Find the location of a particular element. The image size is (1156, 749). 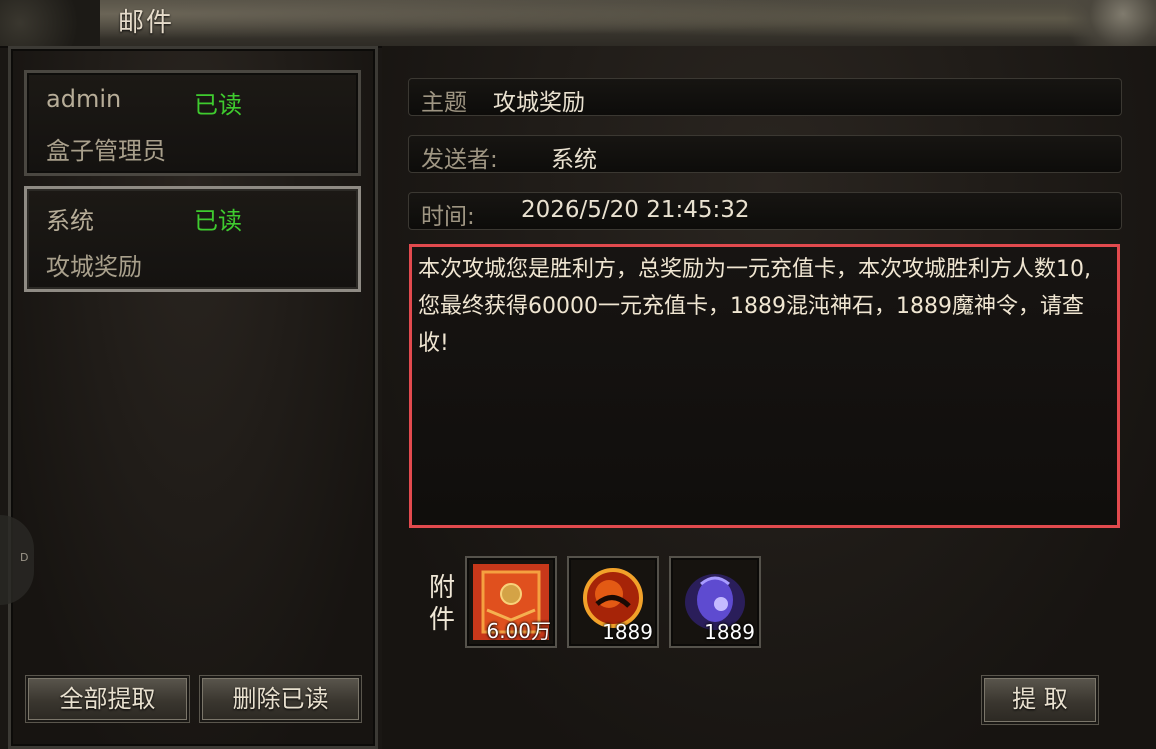

sender-label: 发送者: is located at coordinates (459, 160).